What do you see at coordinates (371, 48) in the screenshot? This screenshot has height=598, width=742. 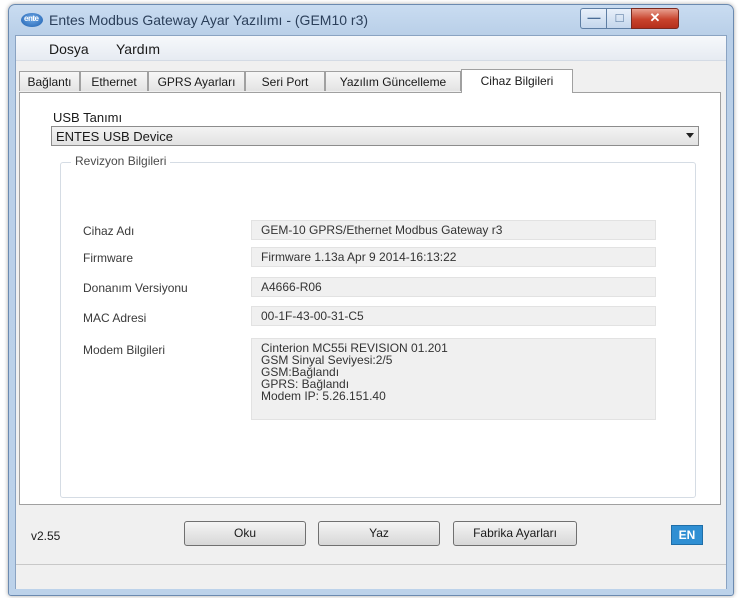 I see `menu-bar: Dosya Yardım` at bounding box center [371, 48].